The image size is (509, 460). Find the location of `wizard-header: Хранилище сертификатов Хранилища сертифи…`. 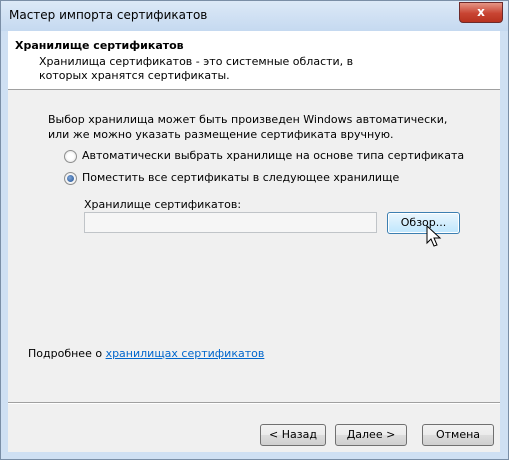

wizard-header: Хранилище сертификатов Хранилища сертифи… is located at coordinates (254, 60).